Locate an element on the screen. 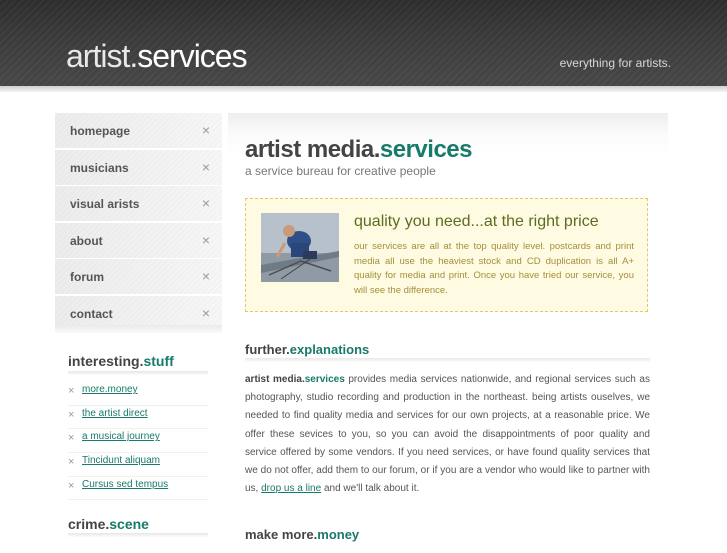  title-part1: artist media. is located at coordinates (312, 149).